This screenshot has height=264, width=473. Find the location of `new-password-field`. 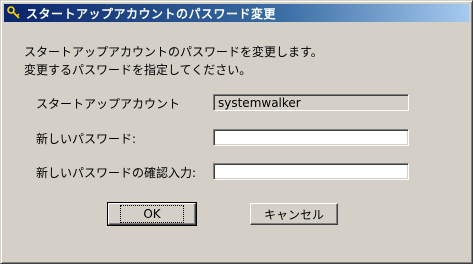

new-password-field is located at coordinates (311, 137).